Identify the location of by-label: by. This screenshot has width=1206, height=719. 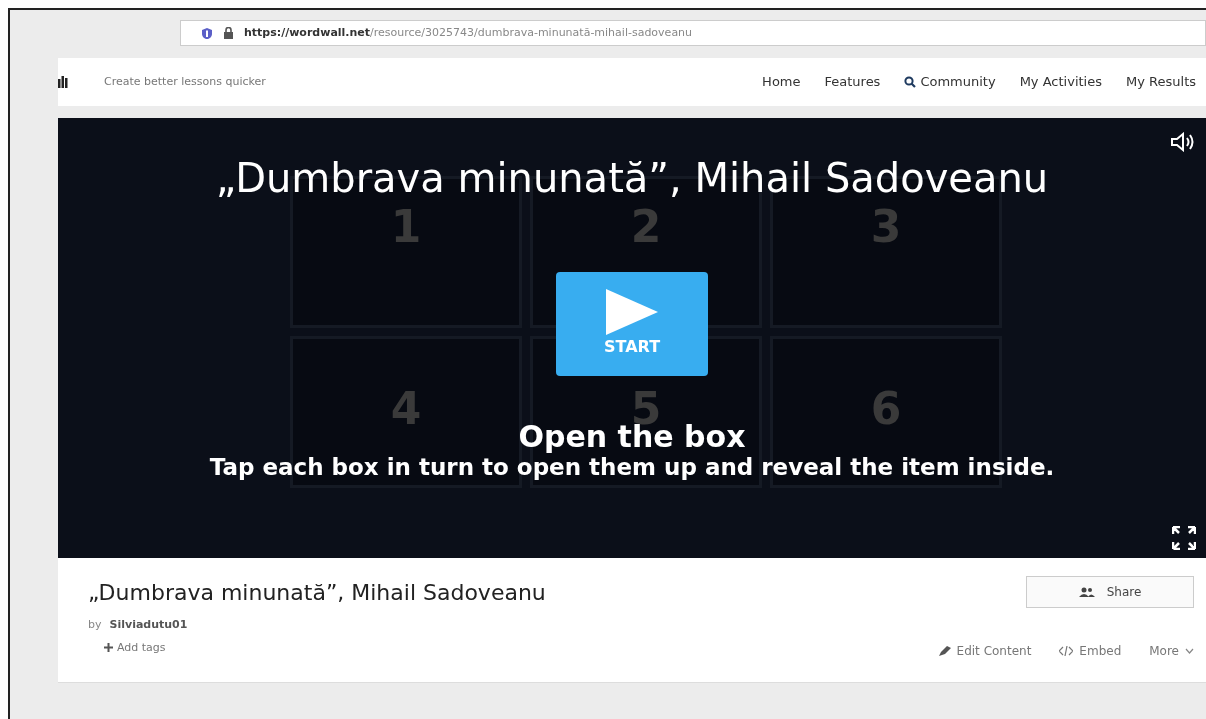
(95, 624).